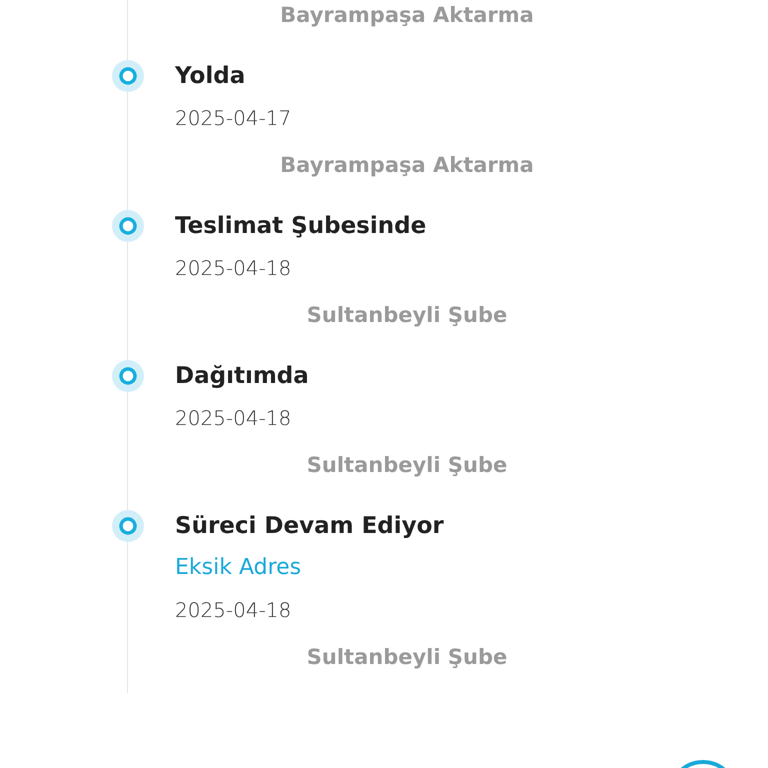  What do you see at coordinates (301, 226) in the screenshot?
I see `event-title: Teslimat Şubesinde` at bounding box center [301, 226].